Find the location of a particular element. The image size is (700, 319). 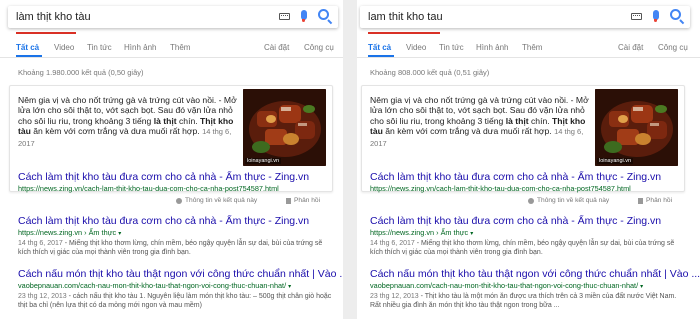

result-stats: Khoảng 1.980.000 kết quả (0,50 giây) is located at coordinates (81, 72).